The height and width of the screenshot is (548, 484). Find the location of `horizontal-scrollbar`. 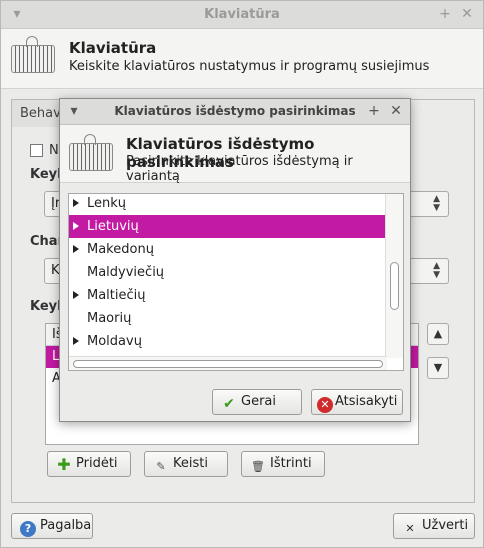

horizontal-scrollbar is located at coordinates (228, 363).